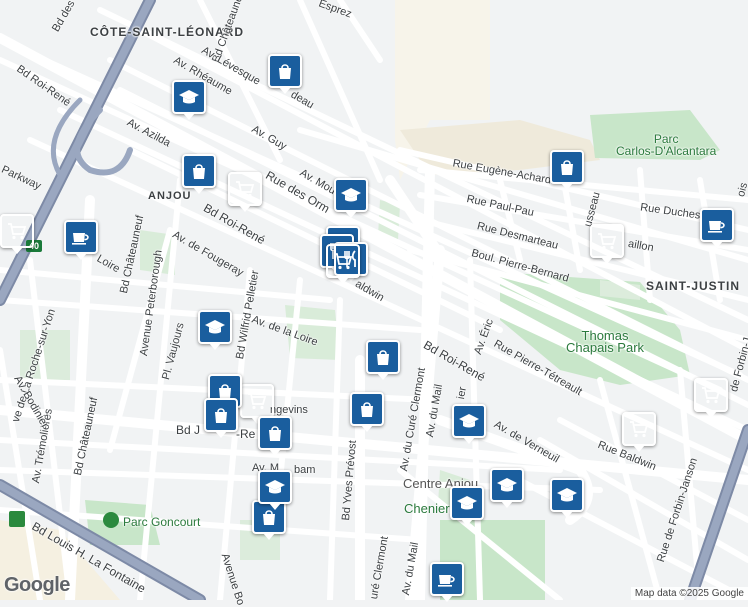 Image resolution: width=748 pixels, height=607 pixels. Describe the element at coordinates (37, 585) in the screenshot. I see `google-logo: Google` at that location.